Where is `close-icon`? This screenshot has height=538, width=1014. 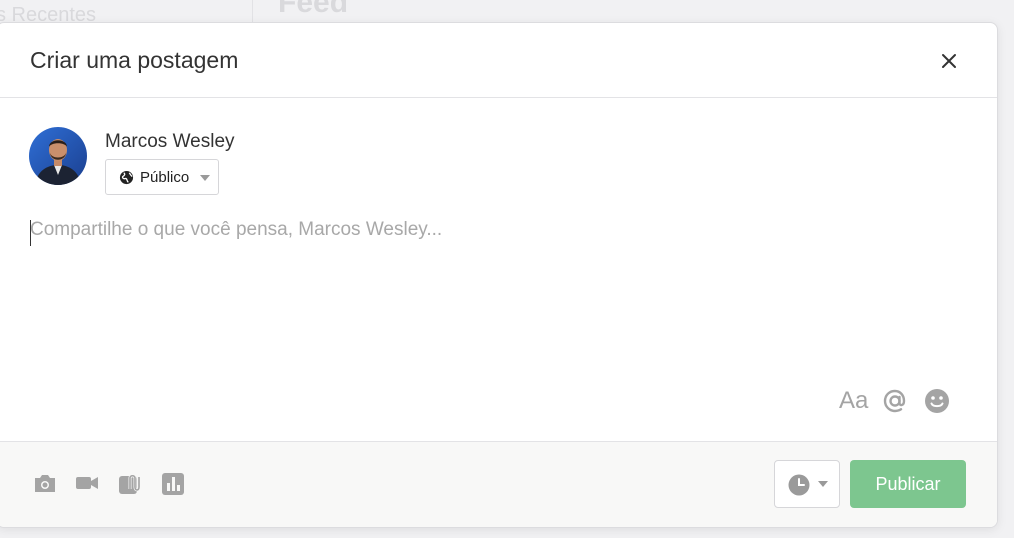
close-icon is located at coordinates (949, 61).